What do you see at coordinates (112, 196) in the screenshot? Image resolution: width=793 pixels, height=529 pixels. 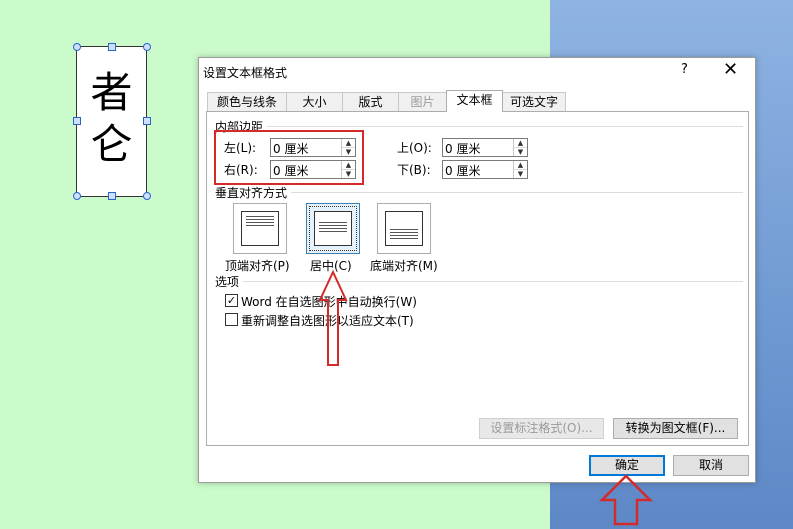 I see `resize-handle-bottom` at bounding box center [112, 196].